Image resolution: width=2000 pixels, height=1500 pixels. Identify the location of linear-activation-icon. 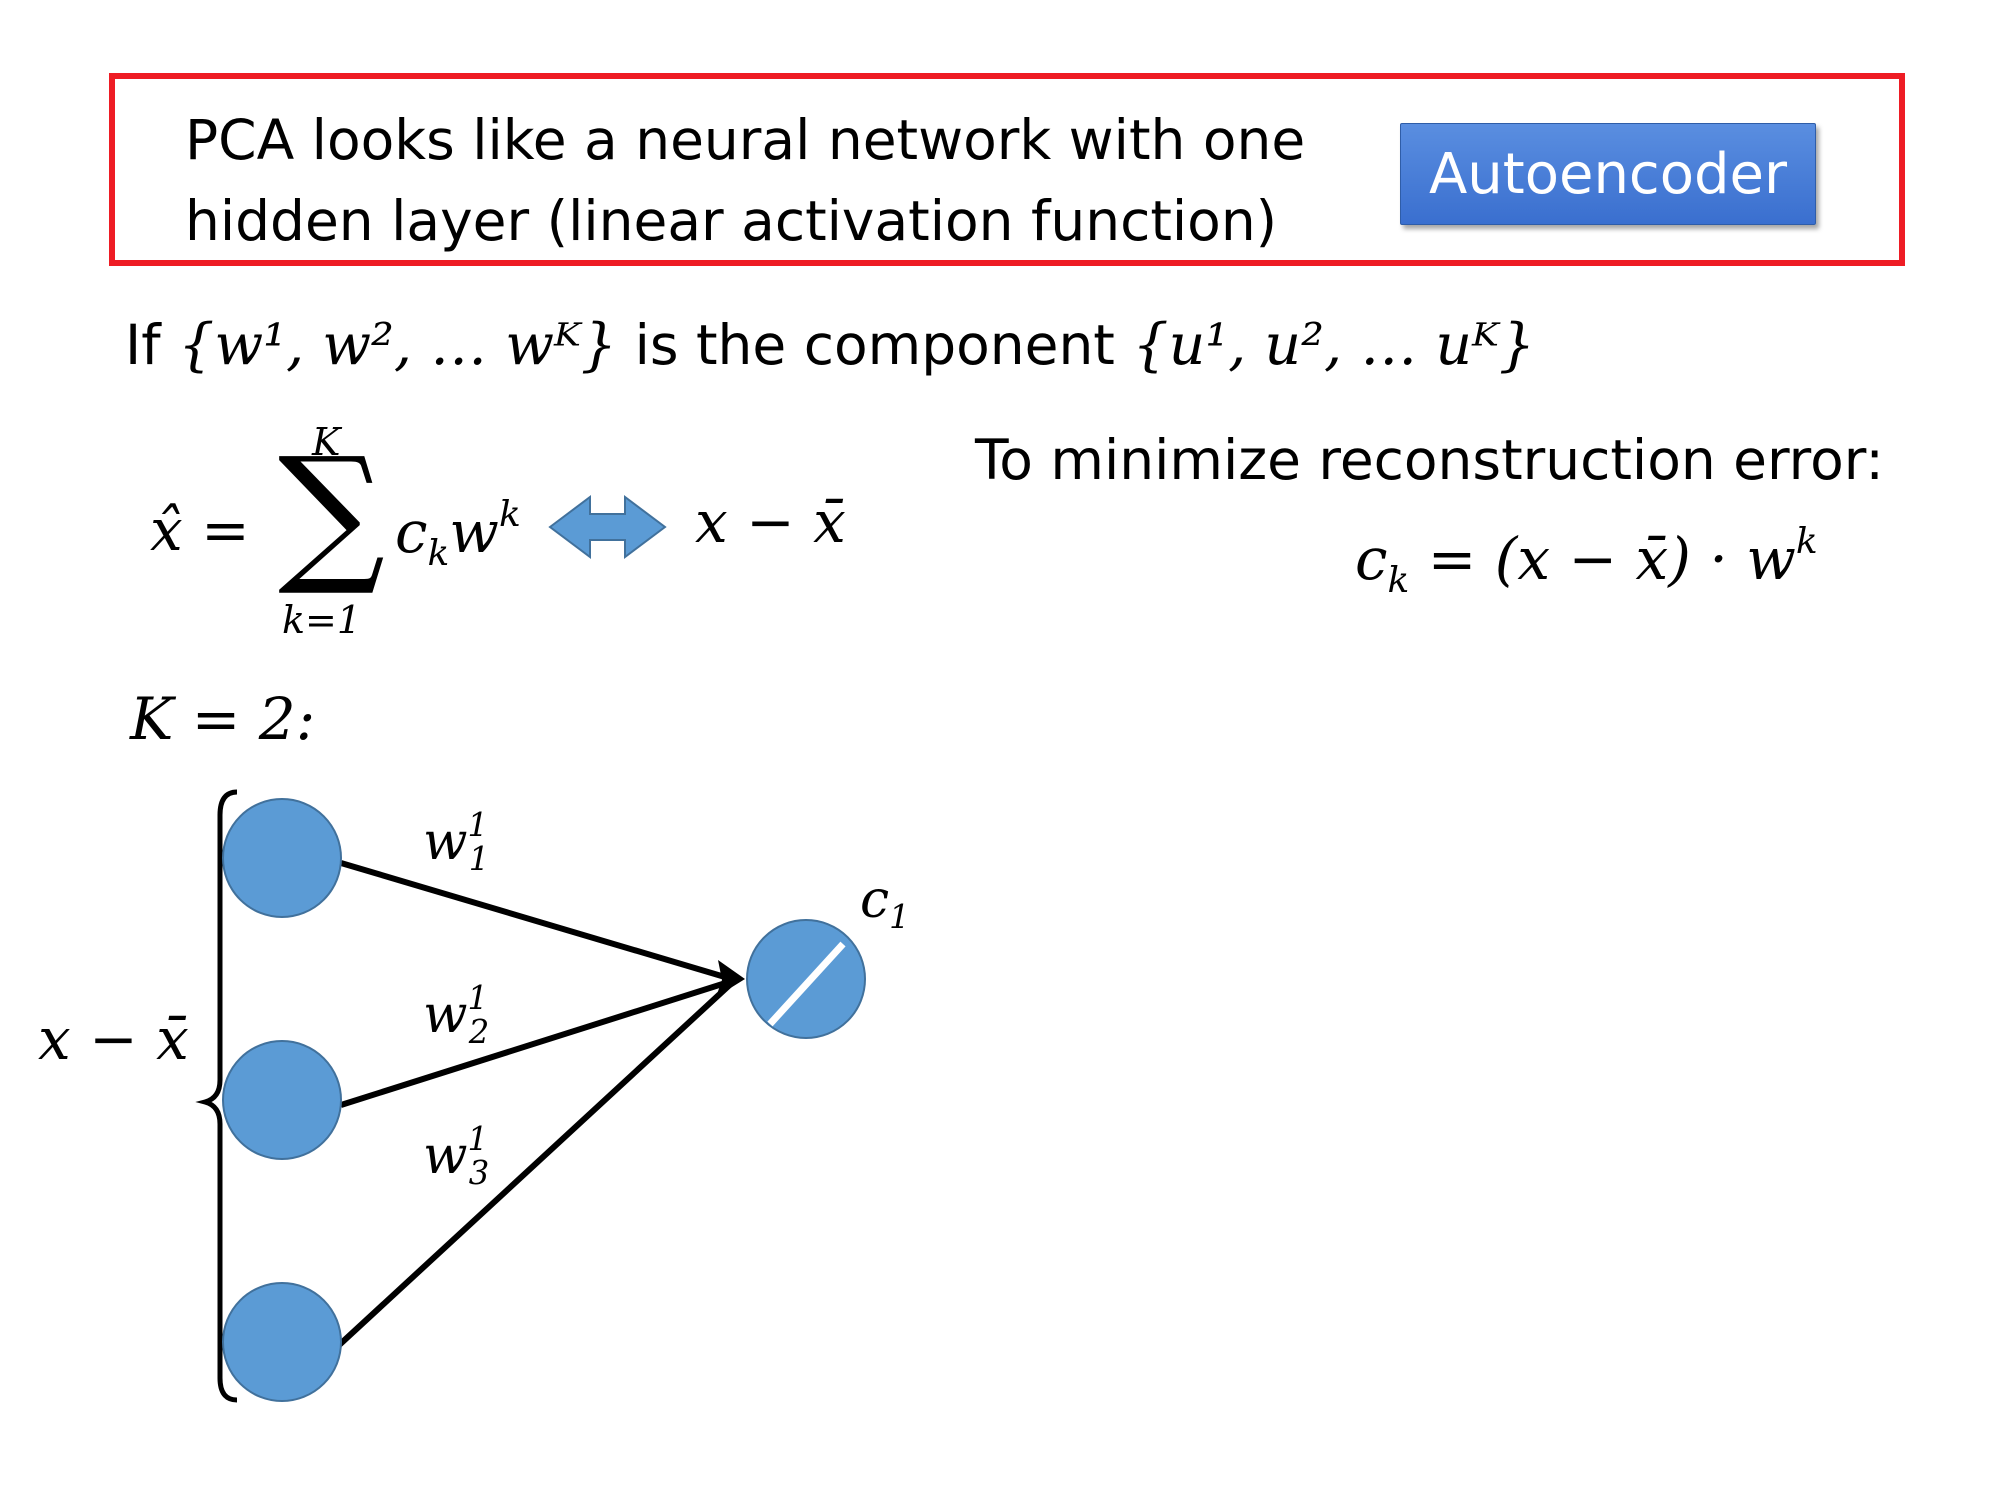
(806, 984).